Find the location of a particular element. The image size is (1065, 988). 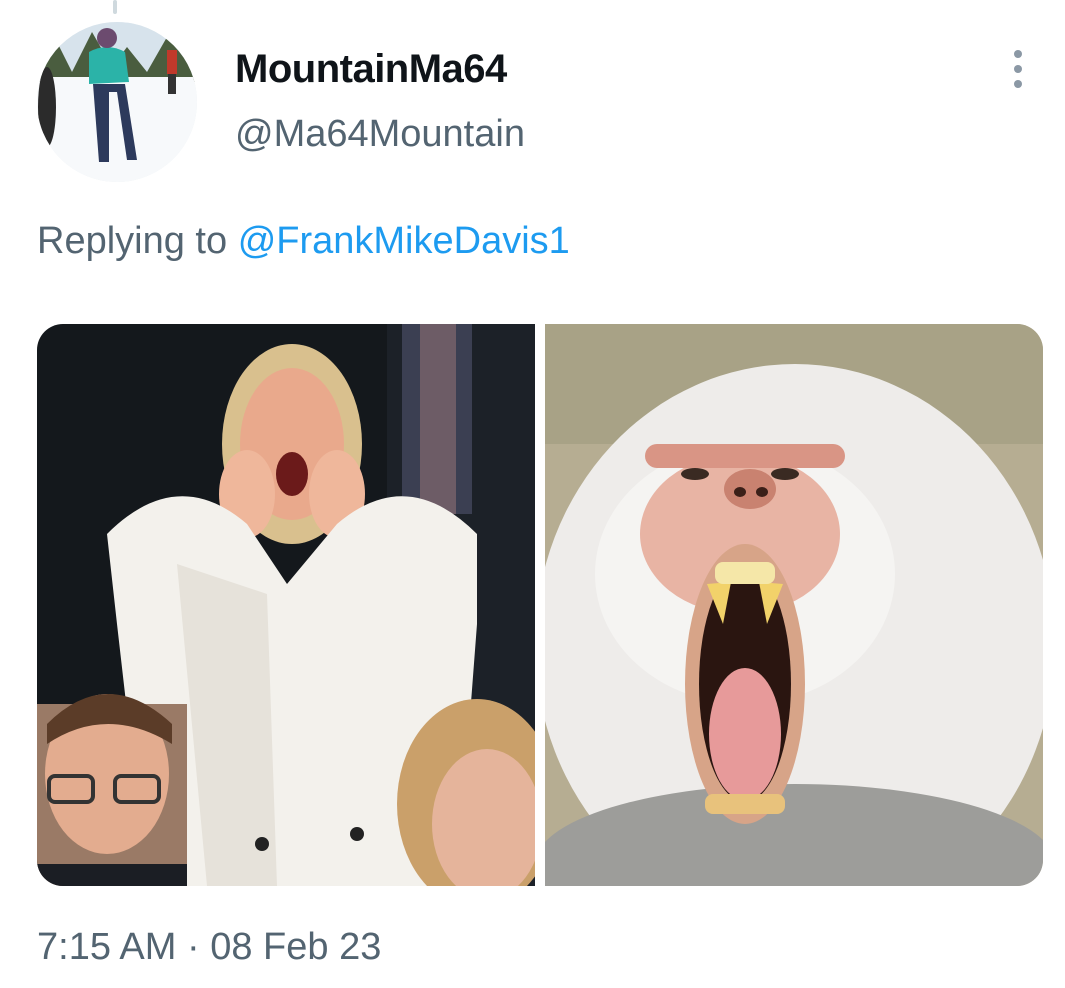

tweet-date: 08 Feb 23 is located at coordinates (296, 947).